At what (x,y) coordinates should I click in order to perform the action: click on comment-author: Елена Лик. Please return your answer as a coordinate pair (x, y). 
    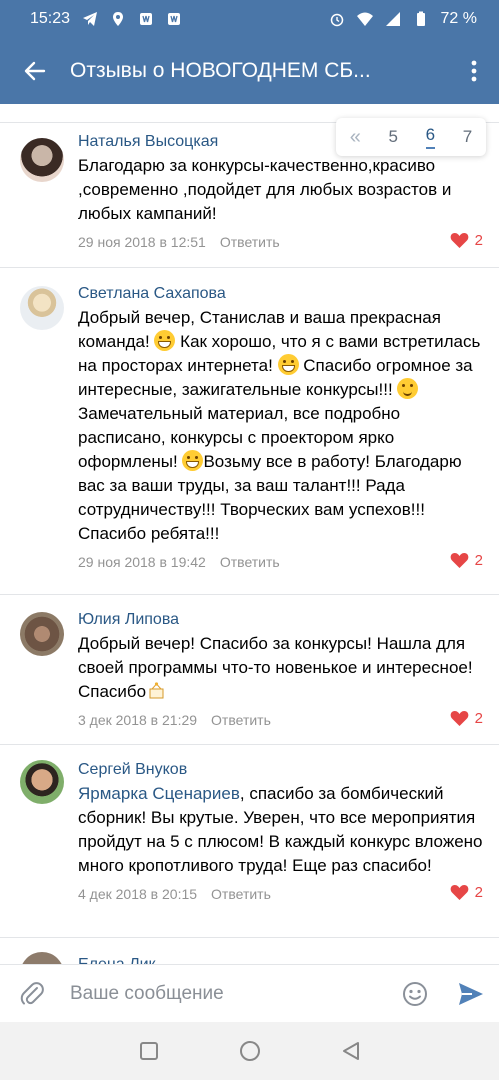
    Looking at the image, I should click on (117, 960).